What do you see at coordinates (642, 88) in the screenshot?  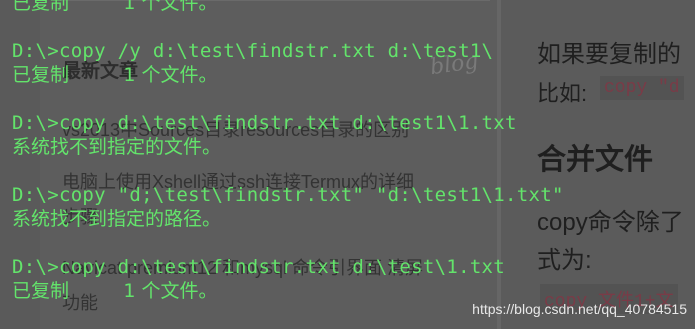 I see `inline-code-copy: copy "d` at bounding box center [642, 88].